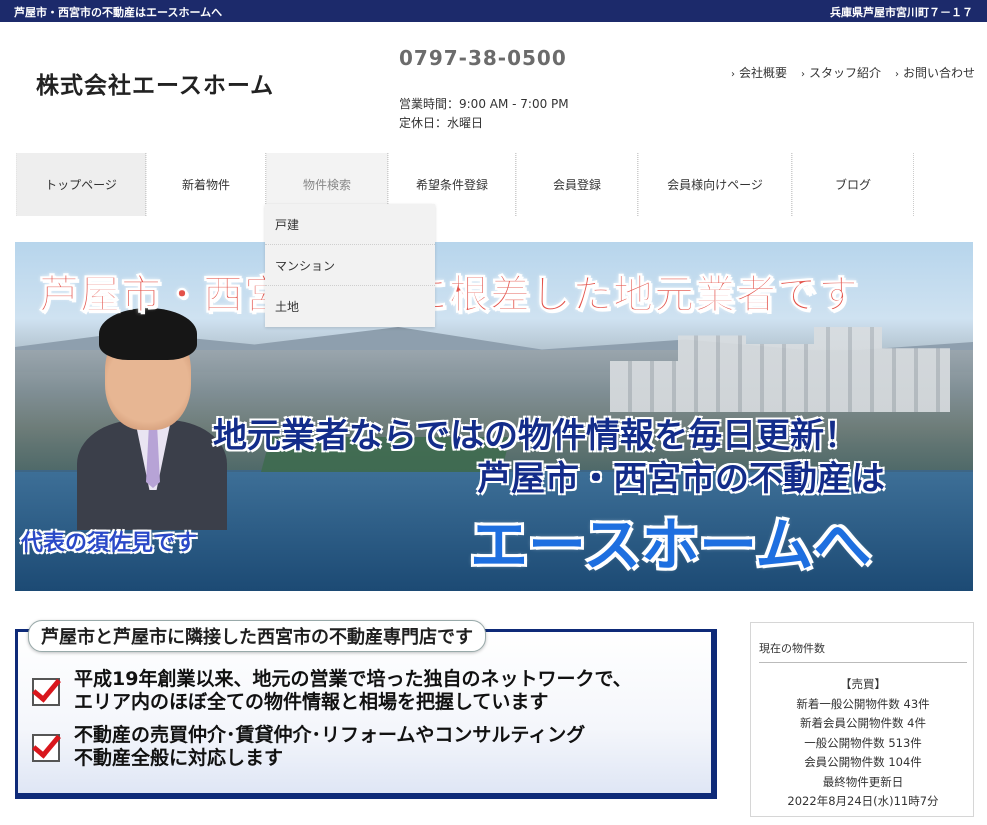 The width and height of the screenshot is (987, 825). Describe the element at coordinates (109, 543) in the screenshot. I see `representative-caption: 代表の須佐見です` at that location.